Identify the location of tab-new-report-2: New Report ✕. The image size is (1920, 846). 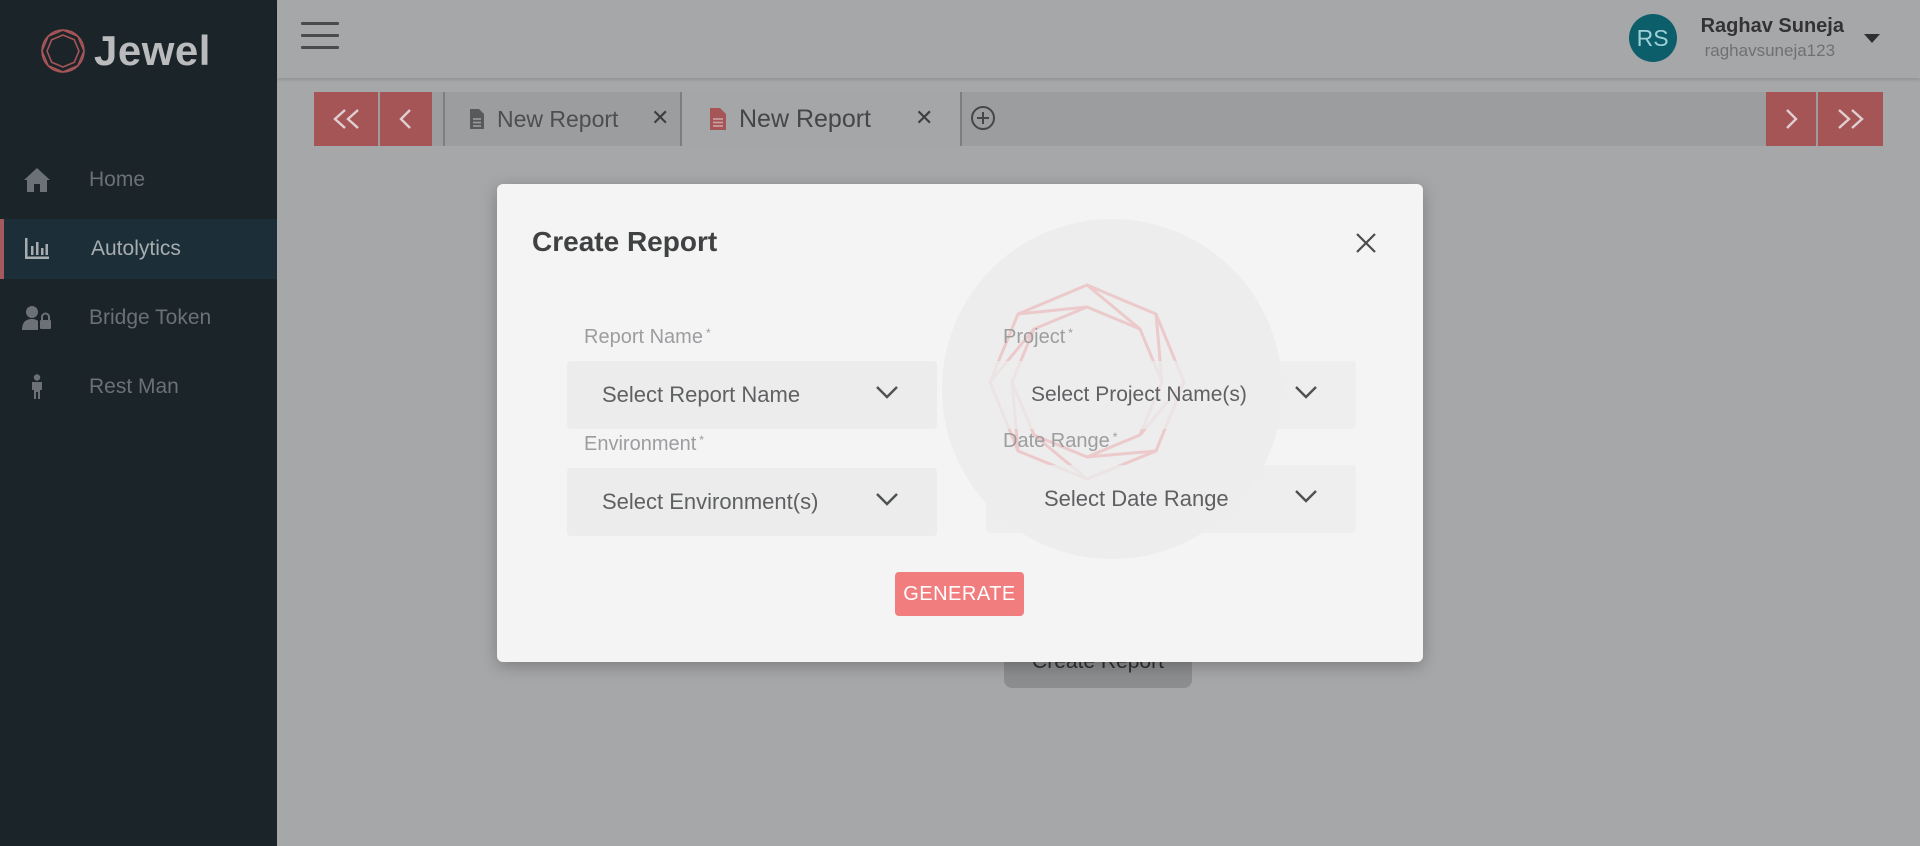
(821, 119).